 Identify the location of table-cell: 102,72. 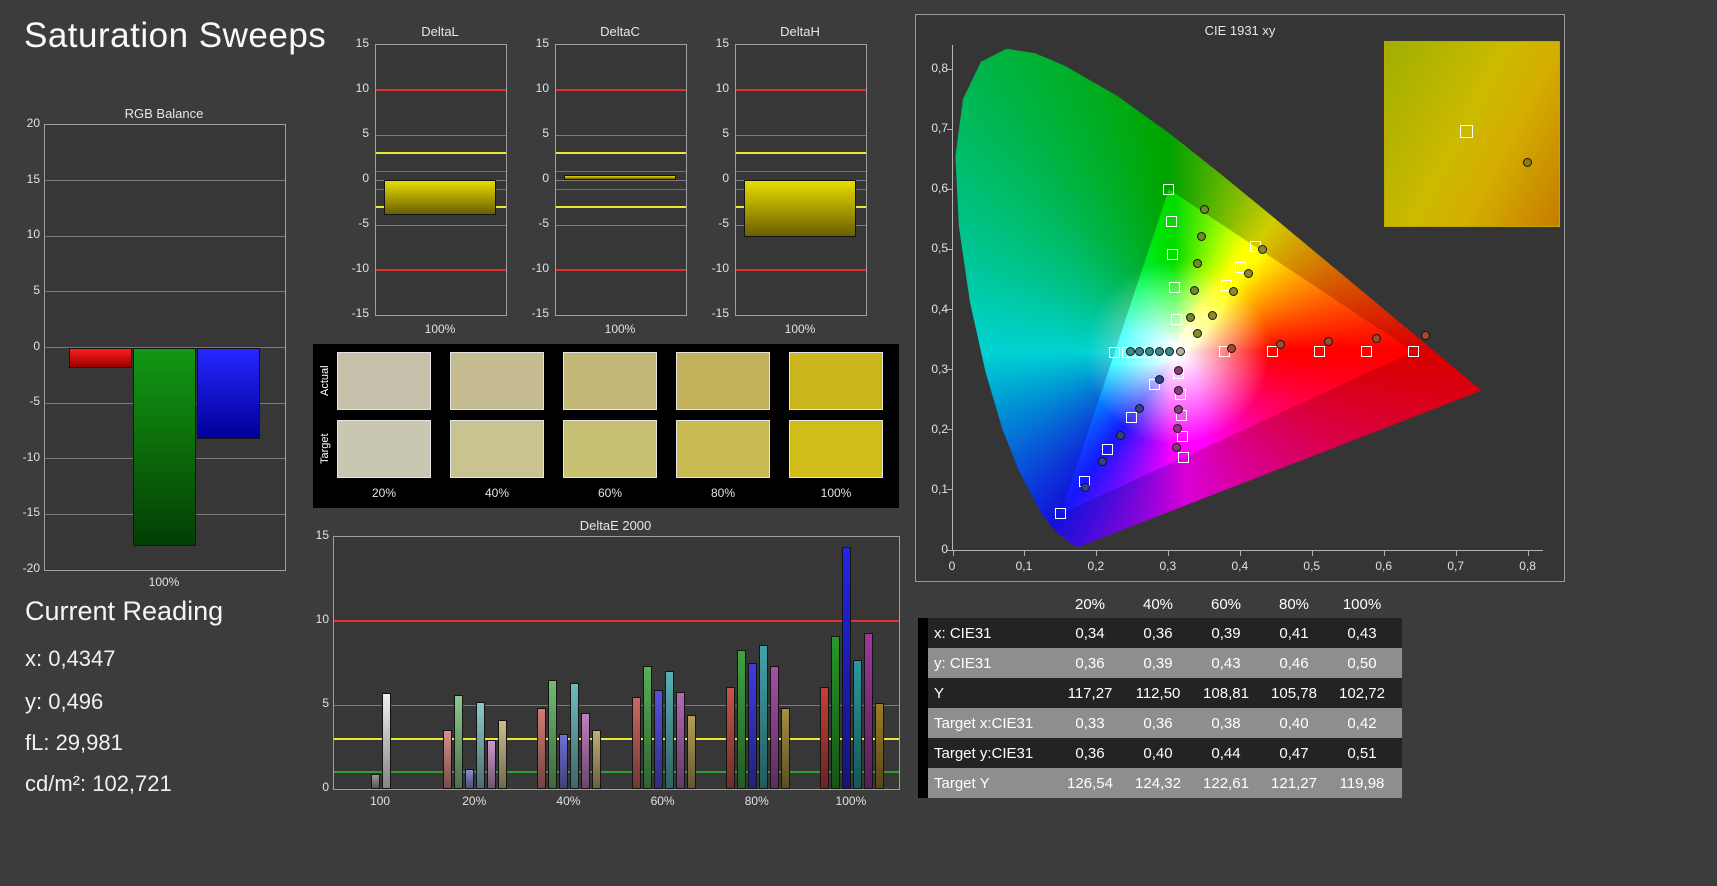
(1362, 693).